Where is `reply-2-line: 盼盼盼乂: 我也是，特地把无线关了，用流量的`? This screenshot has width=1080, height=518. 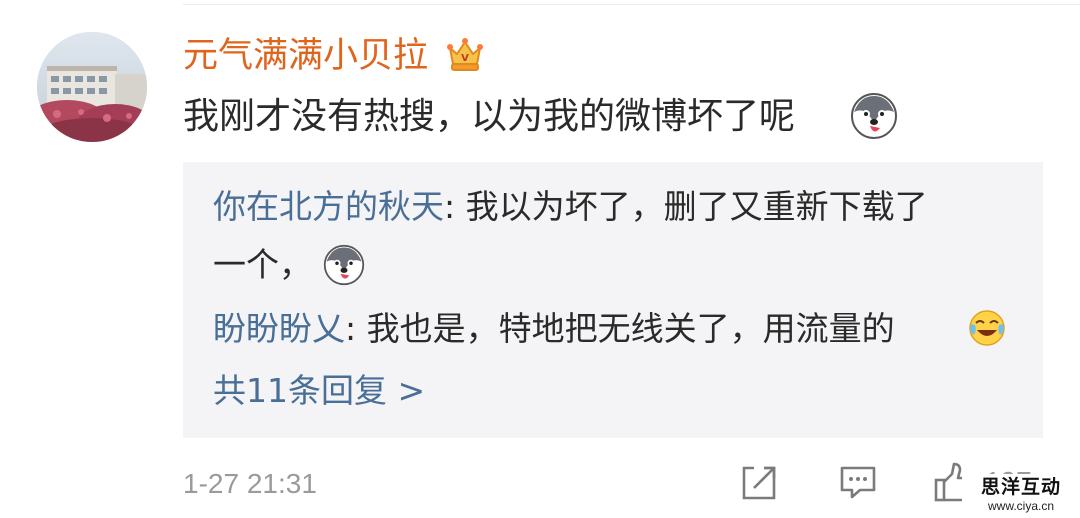
reply-2-line: 盼盼盼乂: 我也是，特地把无线关了，用流量的 is located at coordinates (554, 329).